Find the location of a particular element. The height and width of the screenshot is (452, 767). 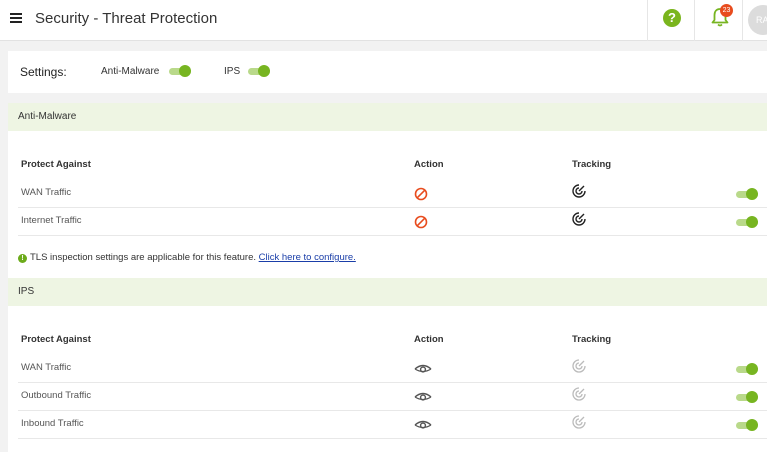

avatar: RA is located at coordinates (757, 20).